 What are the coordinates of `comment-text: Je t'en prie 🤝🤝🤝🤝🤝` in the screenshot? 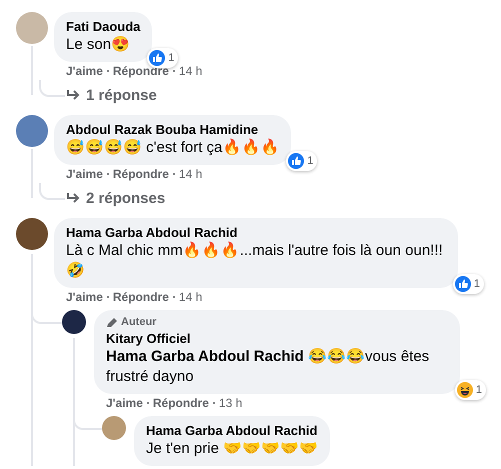 It's located at (232, 449).